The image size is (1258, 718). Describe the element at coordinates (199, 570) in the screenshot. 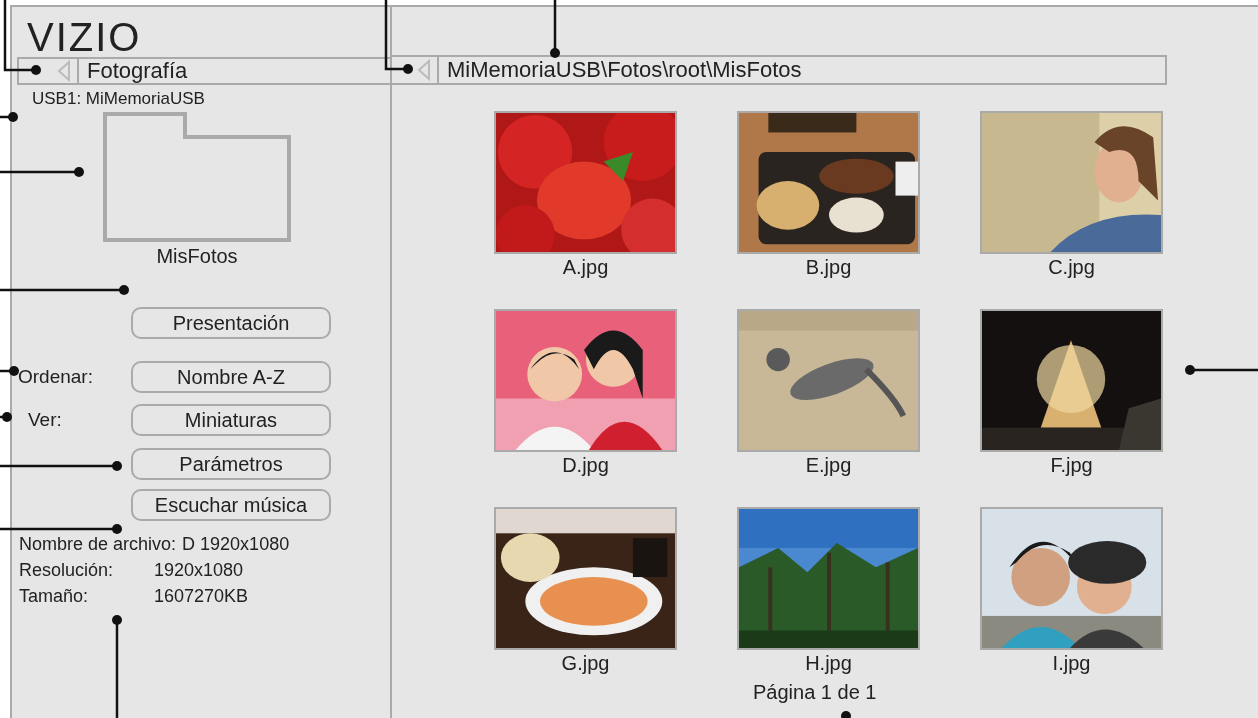

I see `info-value: 1920x1080` at that location.